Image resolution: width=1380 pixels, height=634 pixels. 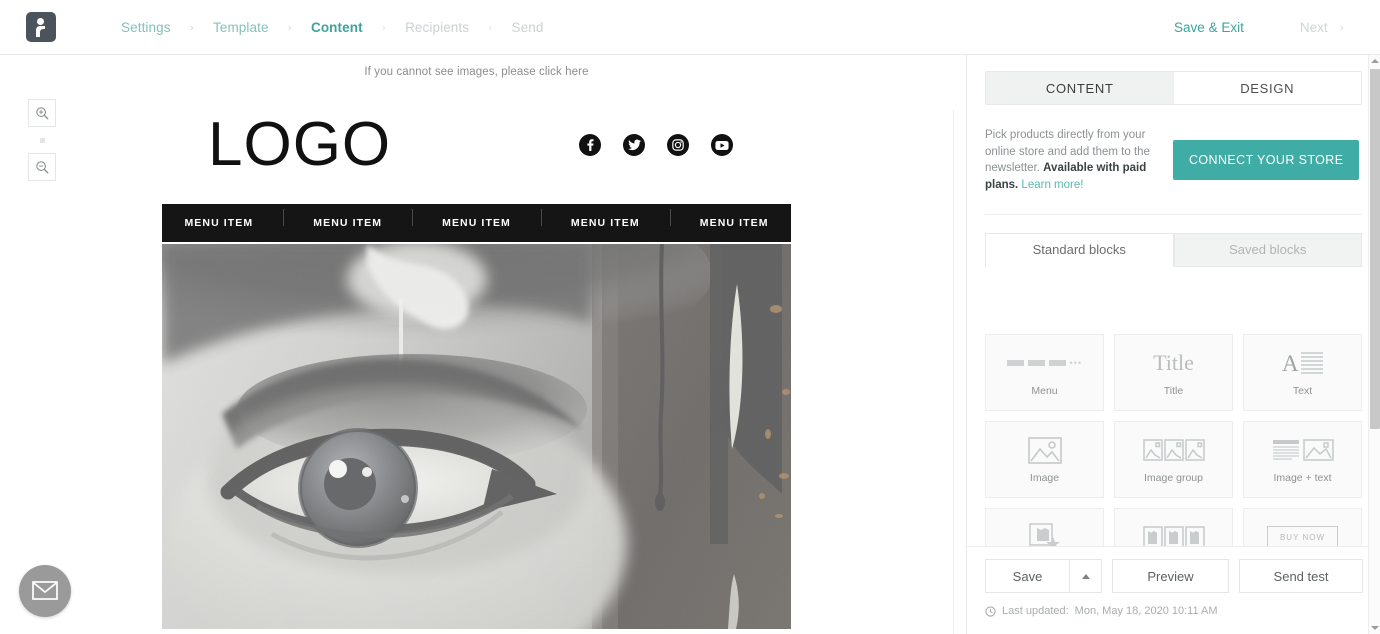 What do you see at coordinates (527, 27) in the screenshot?
I see `breadcrumb-item-send: Send` at bounding box center [527, 27].